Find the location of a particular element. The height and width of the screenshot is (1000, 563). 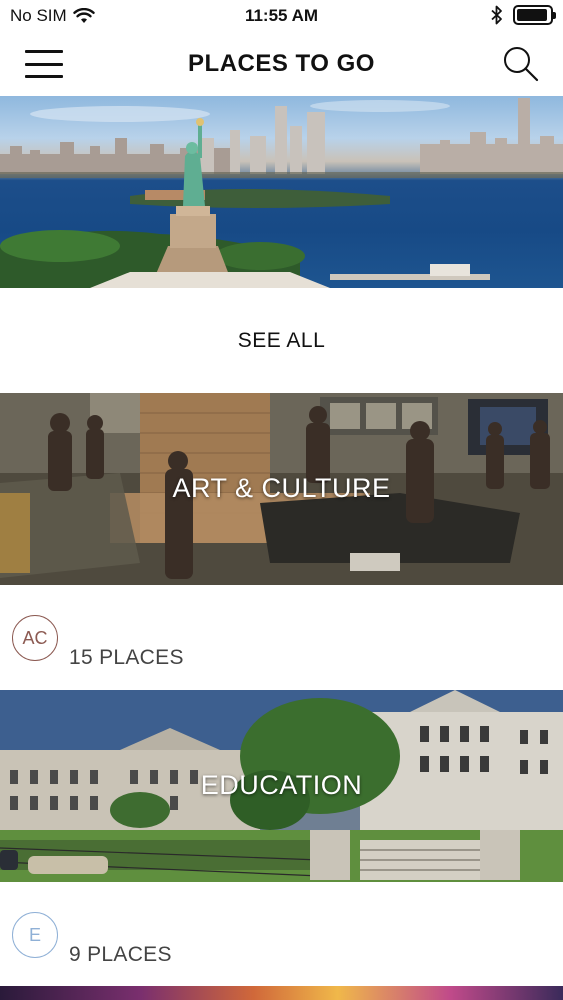

places-count: 9 PLACES is located at coordinates (120, 954).